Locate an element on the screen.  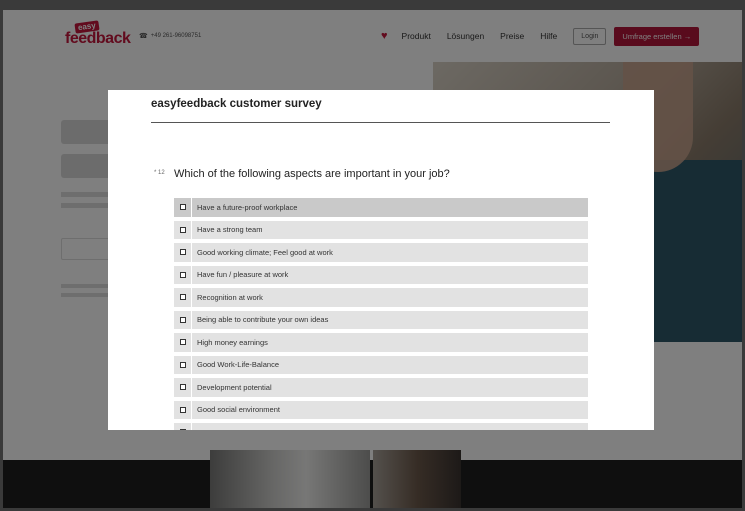
option-working-climate: Good working climate; Feel good at work is located at coordinates (381, 252).